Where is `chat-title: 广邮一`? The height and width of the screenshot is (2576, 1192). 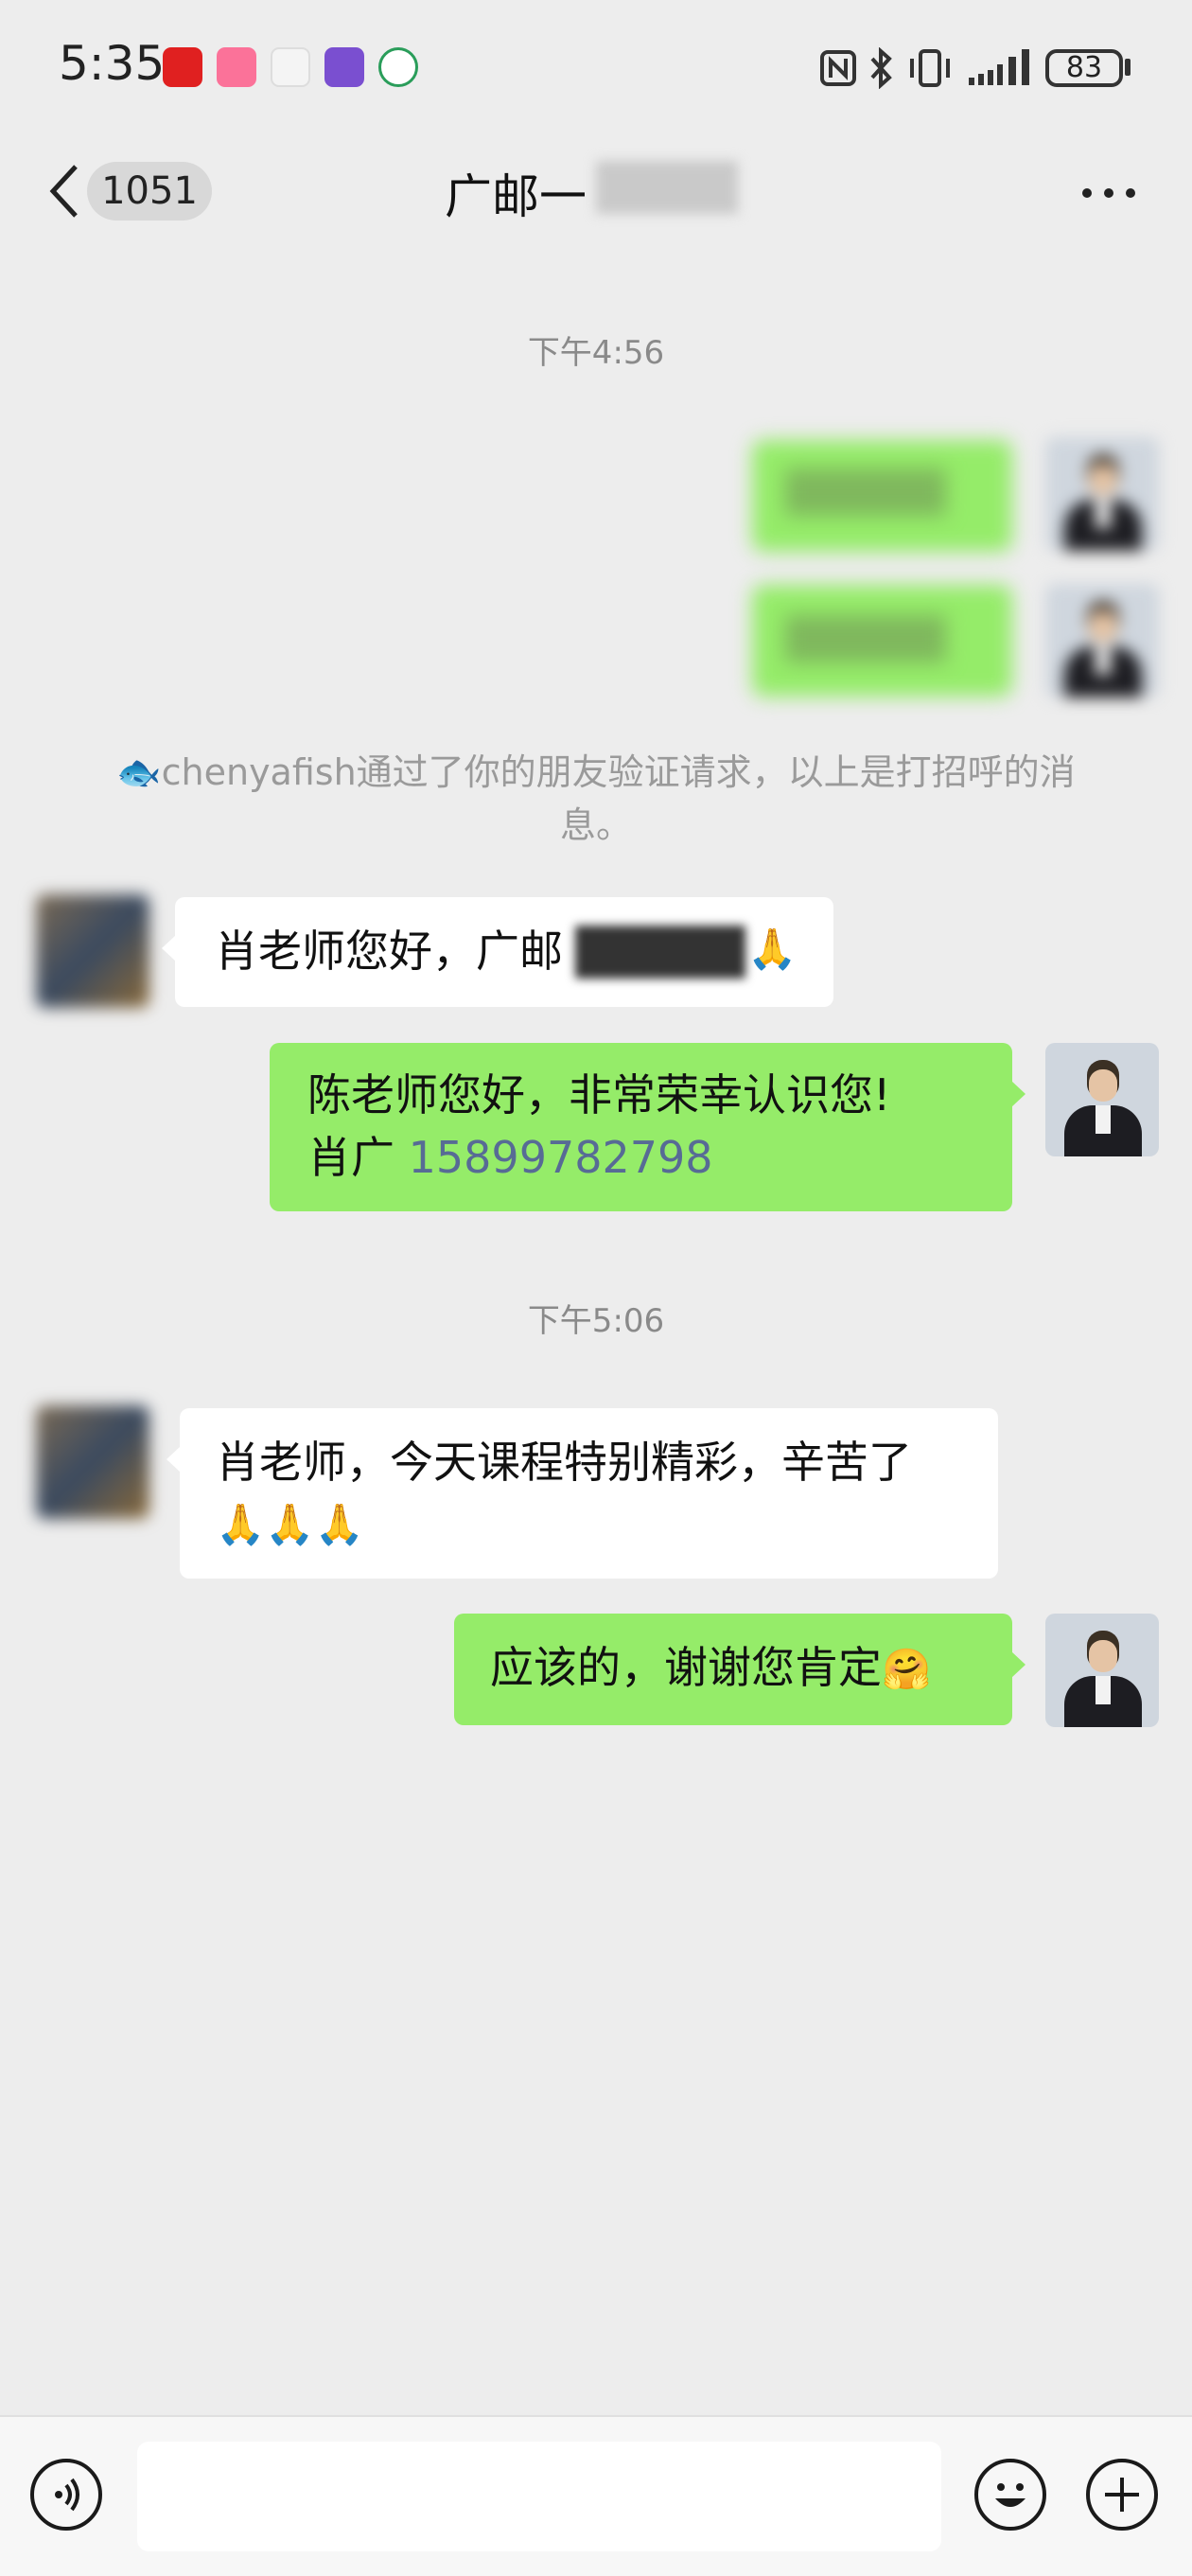
chat-title: 广邮一 is located at coordinates (516, 196).